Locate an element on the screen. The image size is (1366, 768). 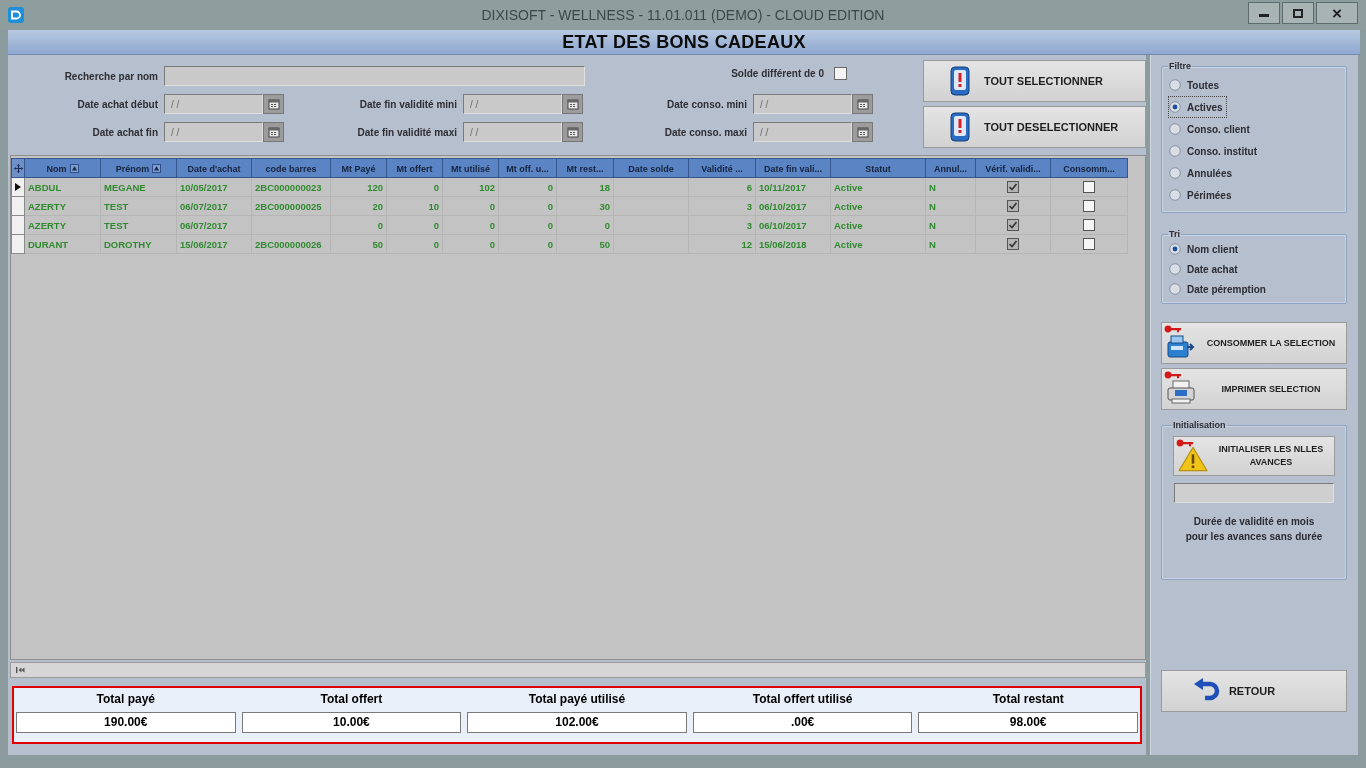
column-header: Statut is located at coordinates (878, 168).